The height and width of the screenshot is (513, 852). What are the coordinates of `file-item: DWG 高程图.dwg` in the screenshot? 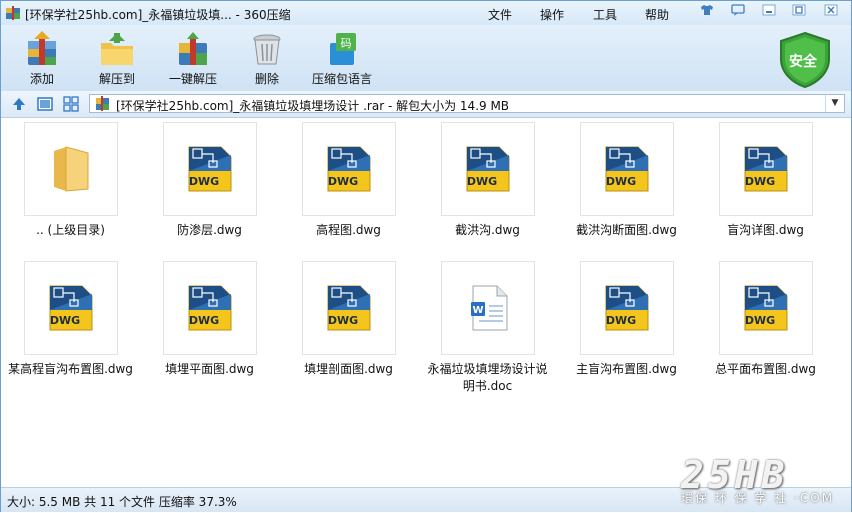 It's located at (348, 180).